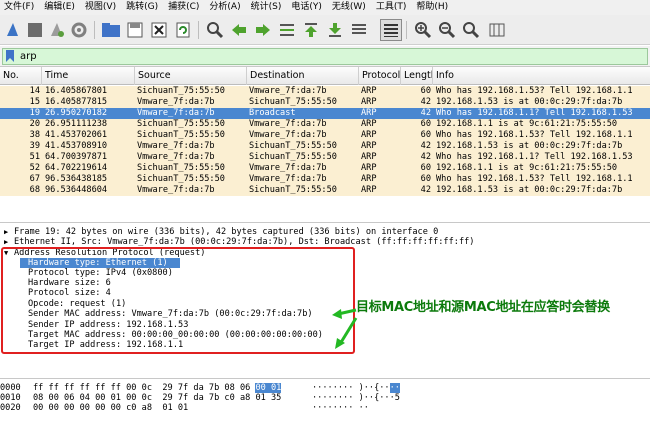 The height and width of the screenshot is (424, 650). What do you see at coordinates (191, 76) in the screenshot?
I see `column-header-source: Source` at bounding box center [191, 76].